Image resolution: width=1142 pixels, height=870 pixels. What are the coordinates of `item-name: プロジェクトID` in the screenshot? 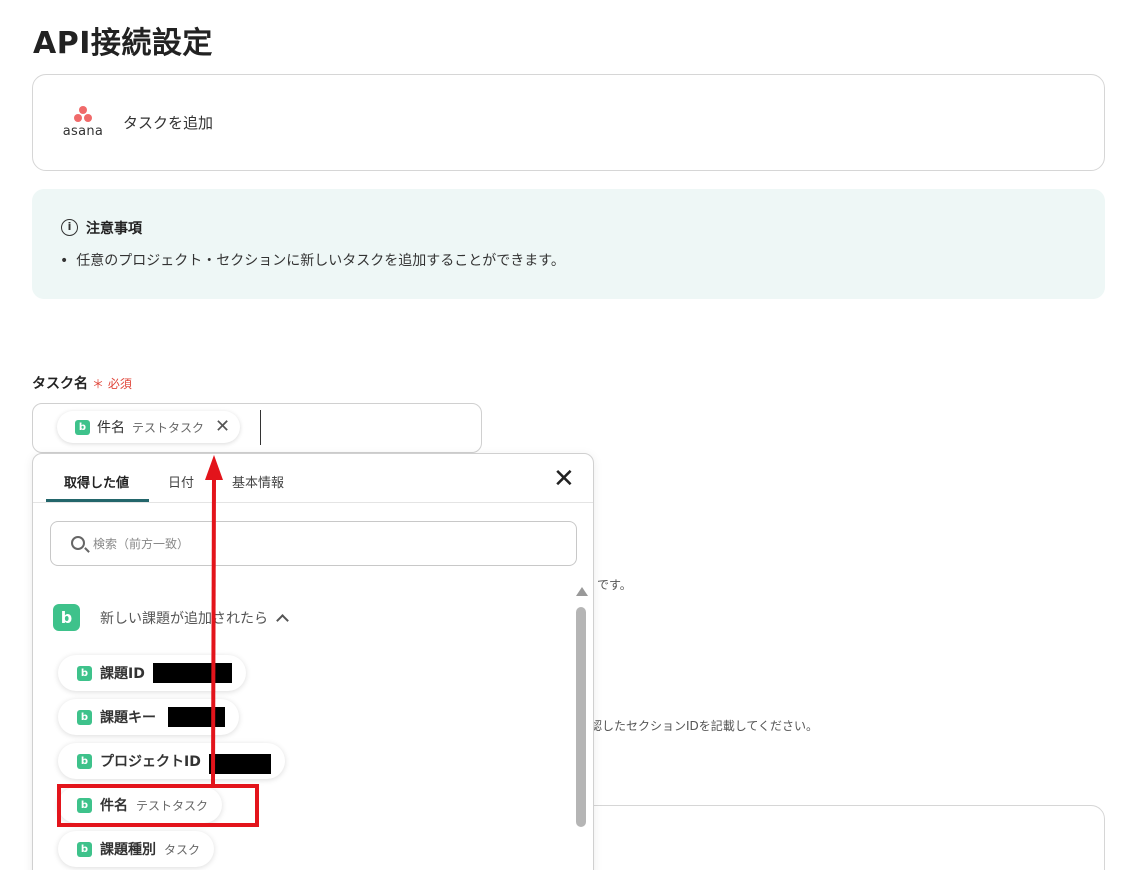 It's located at (150, 762).